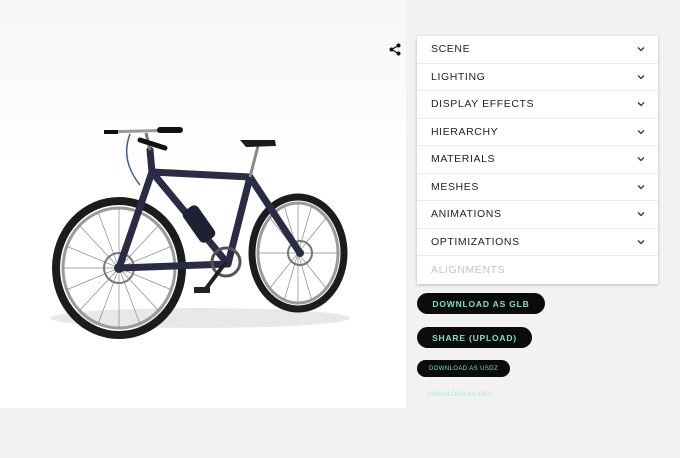 The height and width of the screenshot is (458, 680). I want to click on section-animations: ANIMATIONS, so click(537, 215).